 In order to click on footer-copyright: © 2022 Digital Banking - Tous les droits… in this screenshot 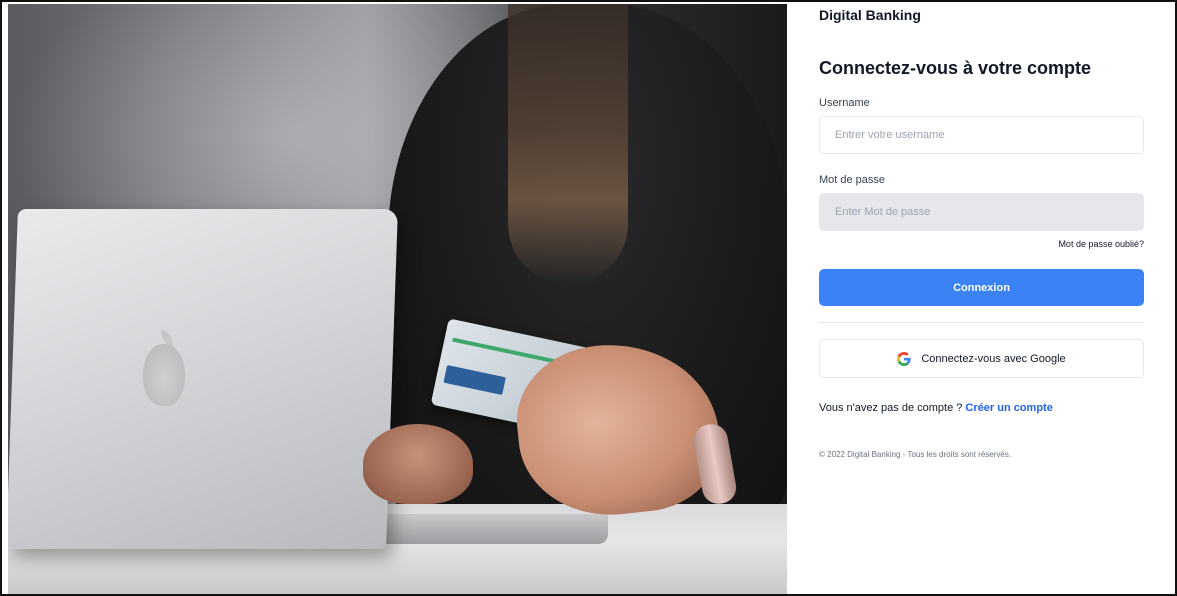, I will do `click(915, 454)`.